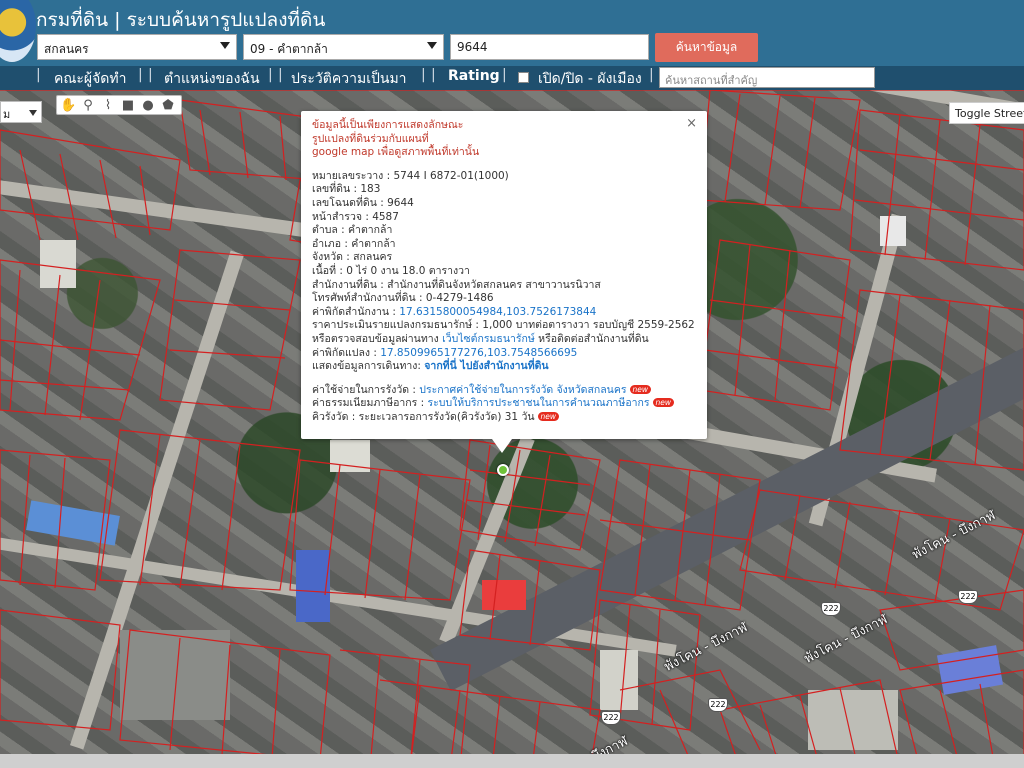 This screenshot has width=1024, height=768. What do you see at coordinates (503, 470) in the screenshot?
I see `parcel-marker-icon` at bounding box center [503, 470].